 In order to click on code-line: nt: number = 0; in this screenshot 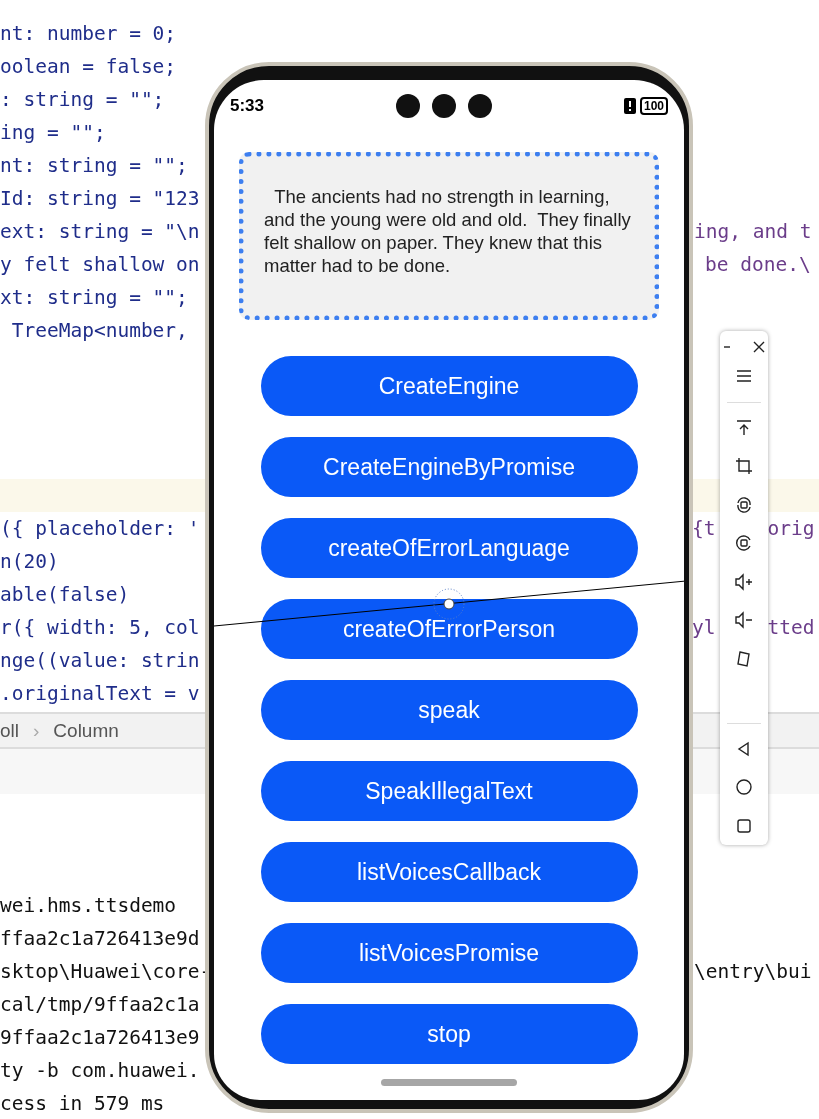, I will do `click(88, 33)`.